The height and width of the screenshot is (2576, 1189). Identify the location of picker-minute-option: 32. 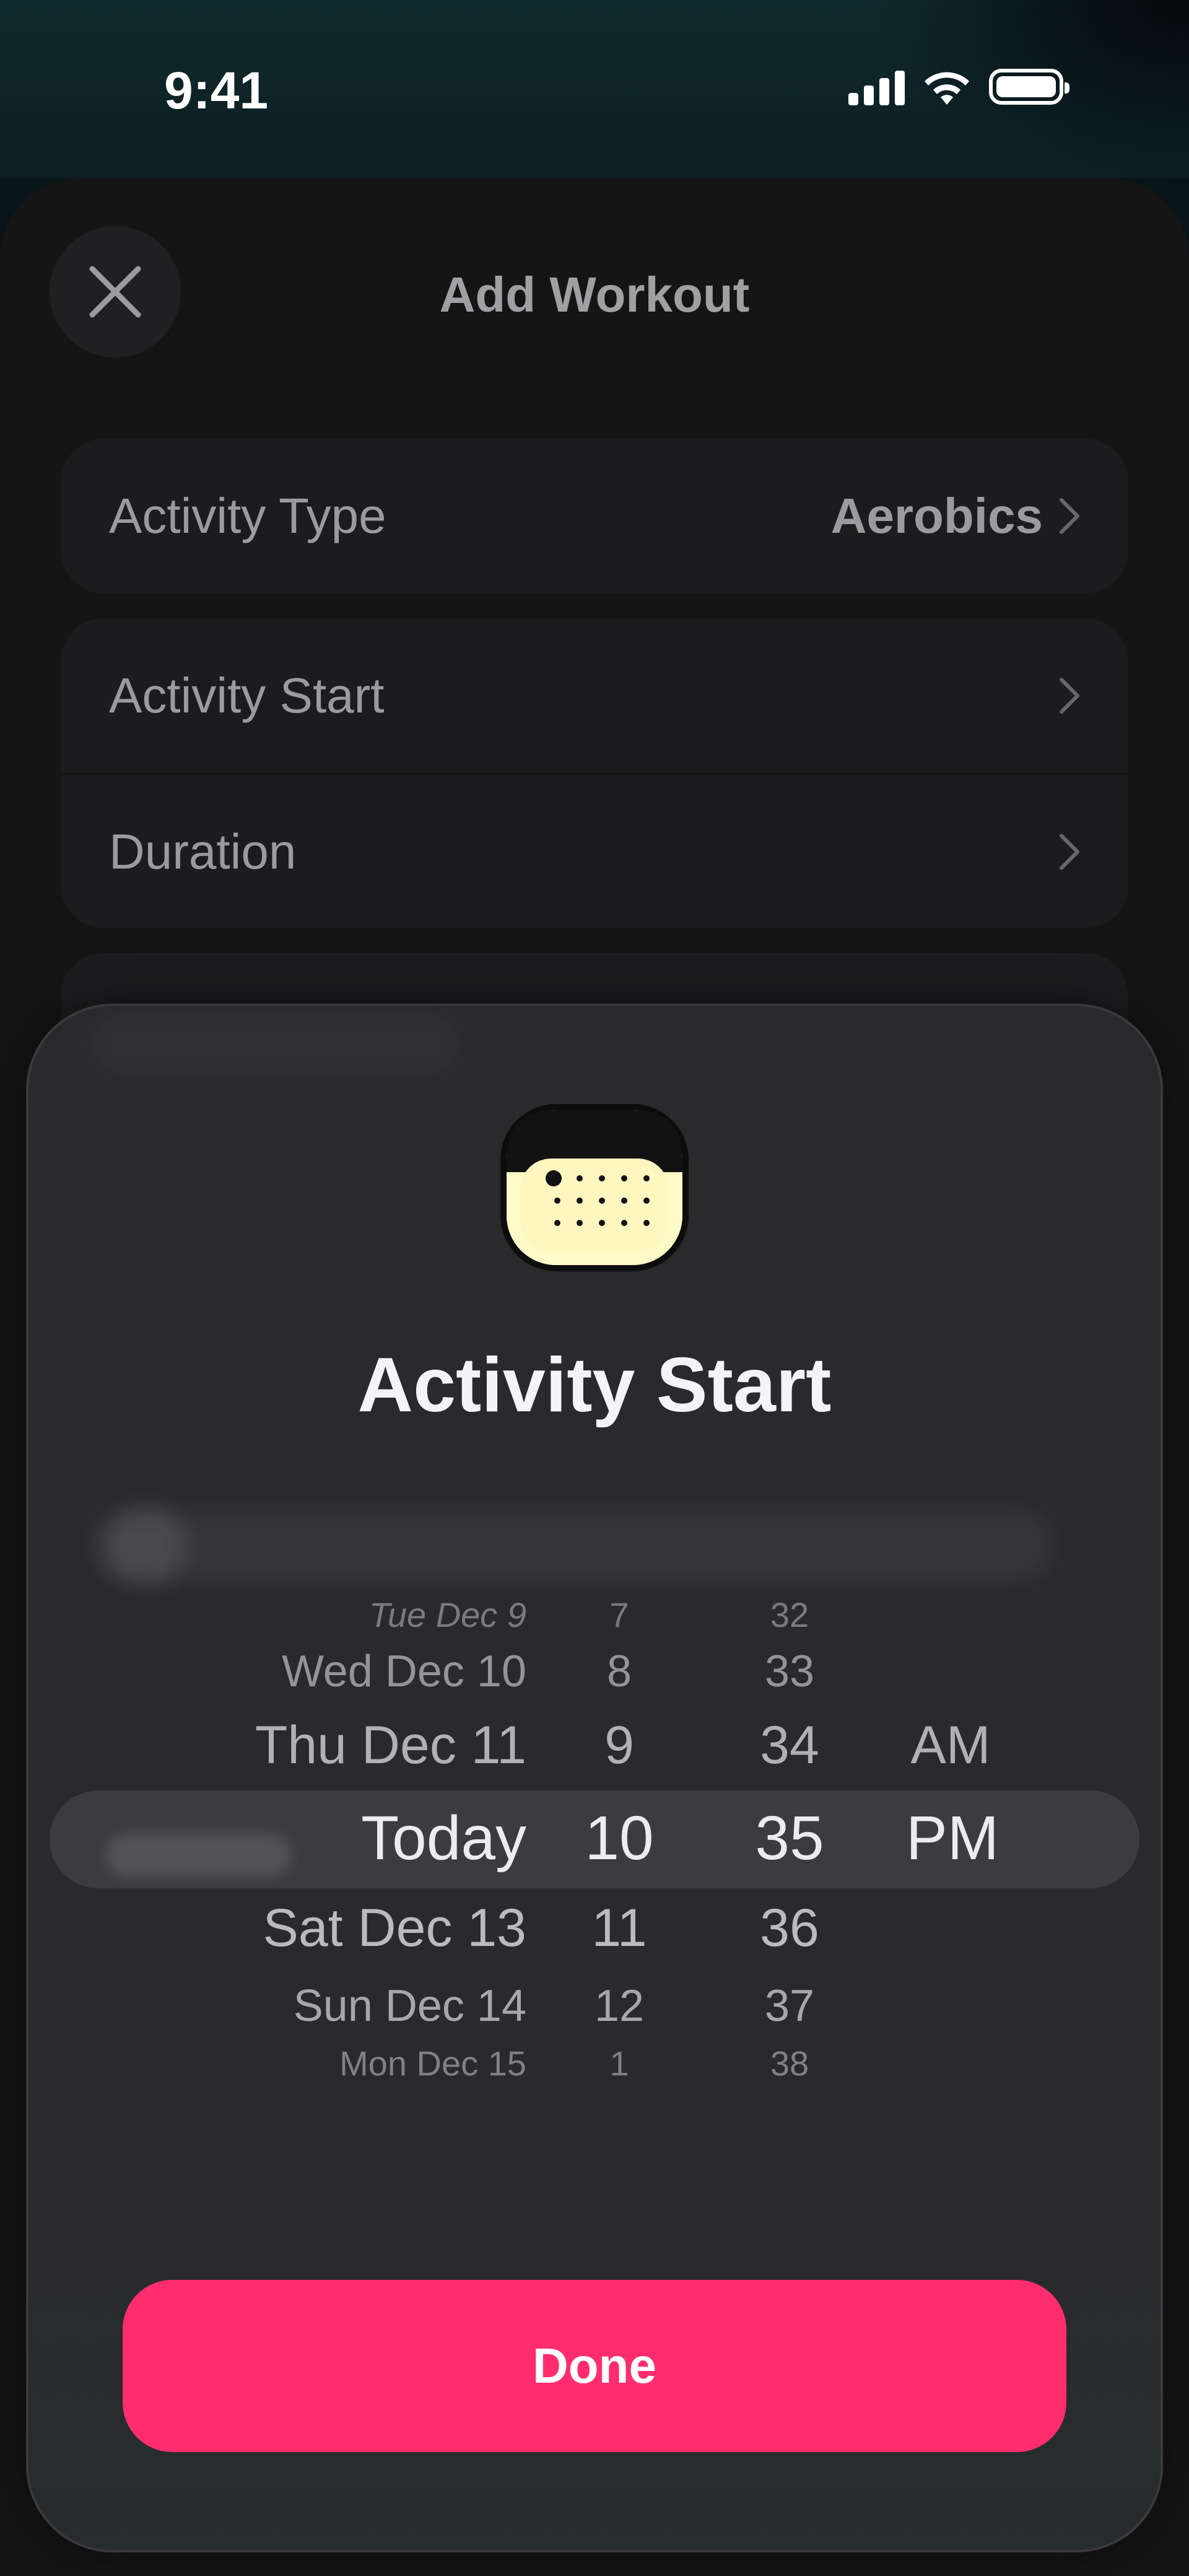
(789, 1615).